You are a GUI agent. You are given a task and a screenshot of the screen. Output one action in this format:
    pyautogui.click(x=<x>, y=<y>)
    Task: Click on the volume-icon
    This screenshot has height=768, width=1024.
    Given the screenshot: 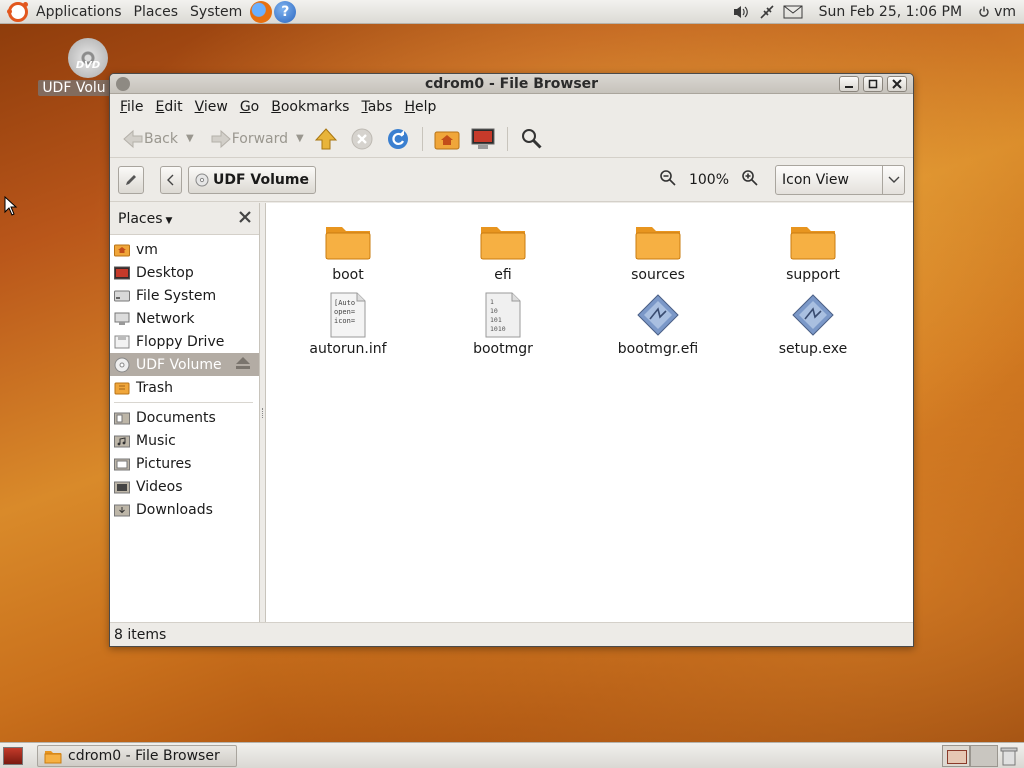 What is the action you would take?
    pyautogui.click(x=741, y=12)
    